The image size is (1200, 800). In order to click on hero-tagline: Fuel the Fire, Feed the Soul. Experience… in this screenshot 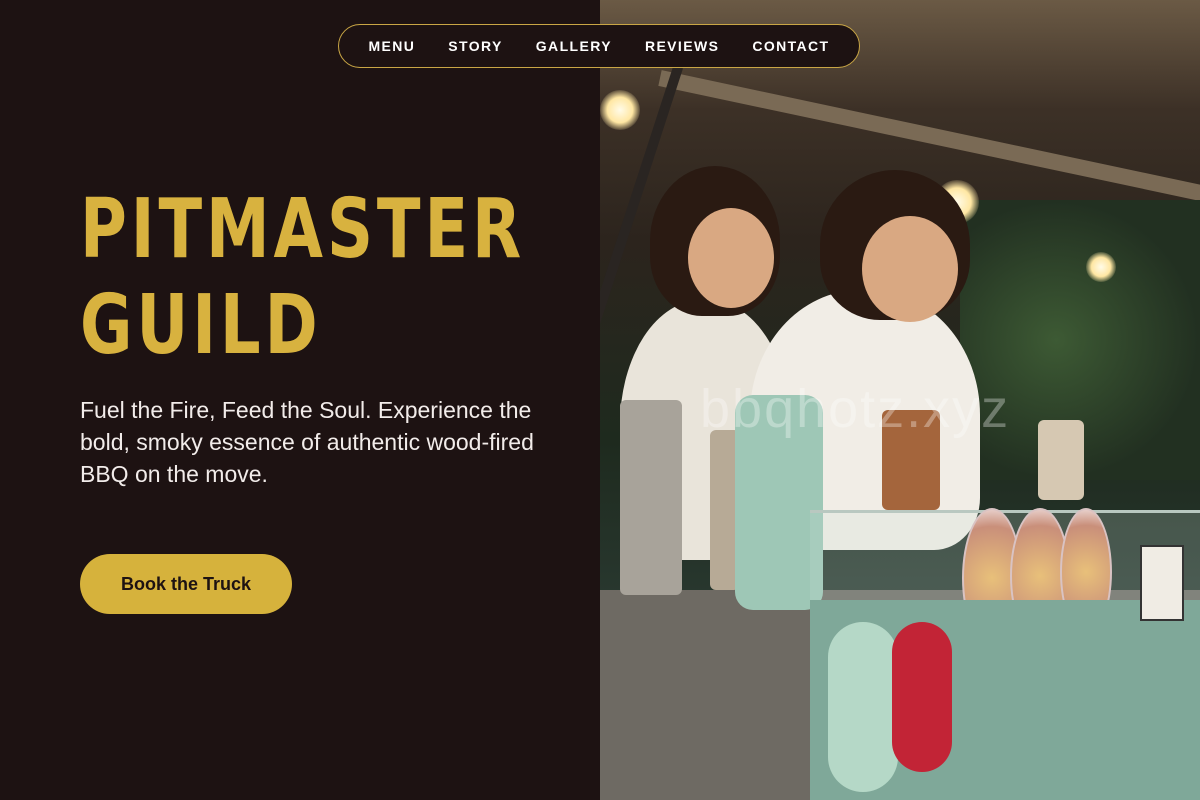, I will do `click(307, 442)`.